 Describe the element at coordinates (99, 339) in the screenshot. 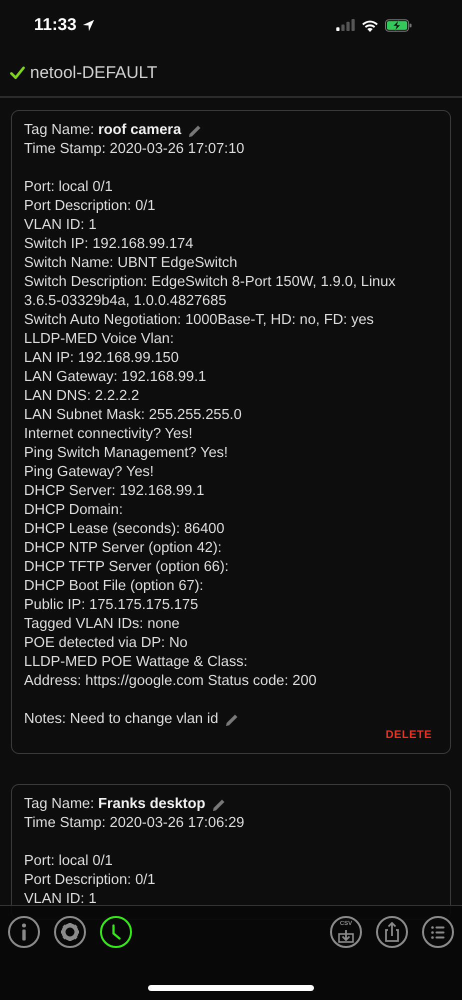

I see `detail-text: LLDP-MED Voice Vlan:` at that location.